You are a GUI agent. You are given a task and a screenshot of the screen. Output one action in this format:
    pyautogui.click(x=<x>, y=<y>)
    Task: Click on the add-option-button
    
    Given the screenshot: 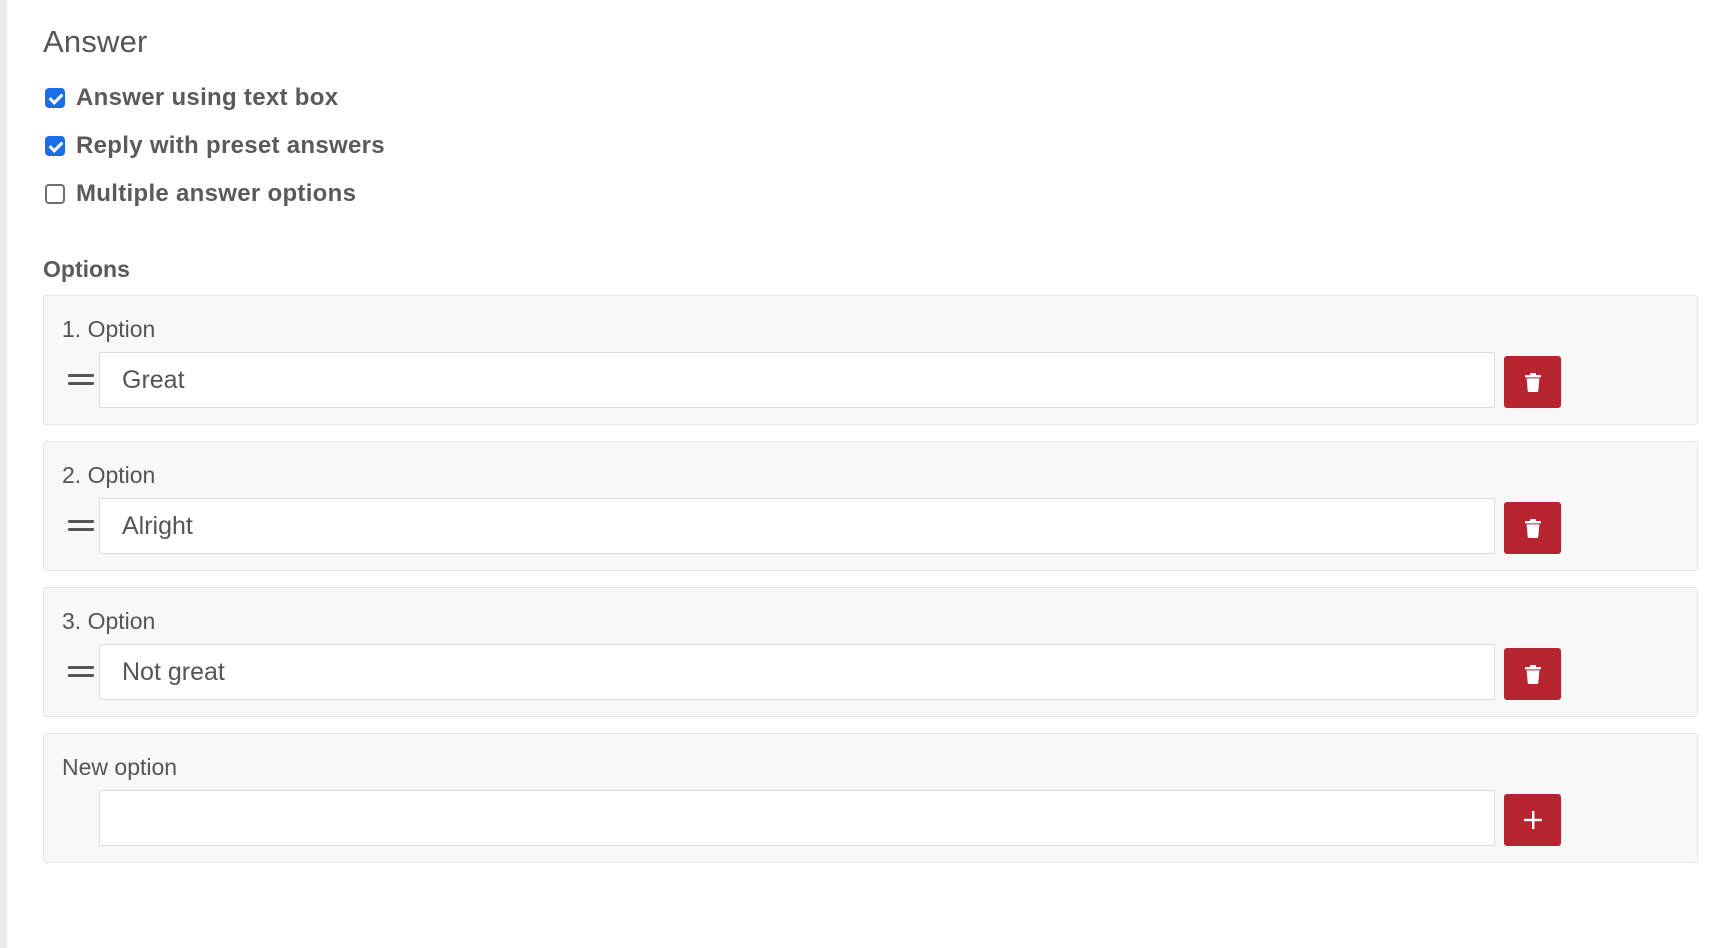 What is the action you would take?
    pyautogui.click(x=1532, y=820)
    